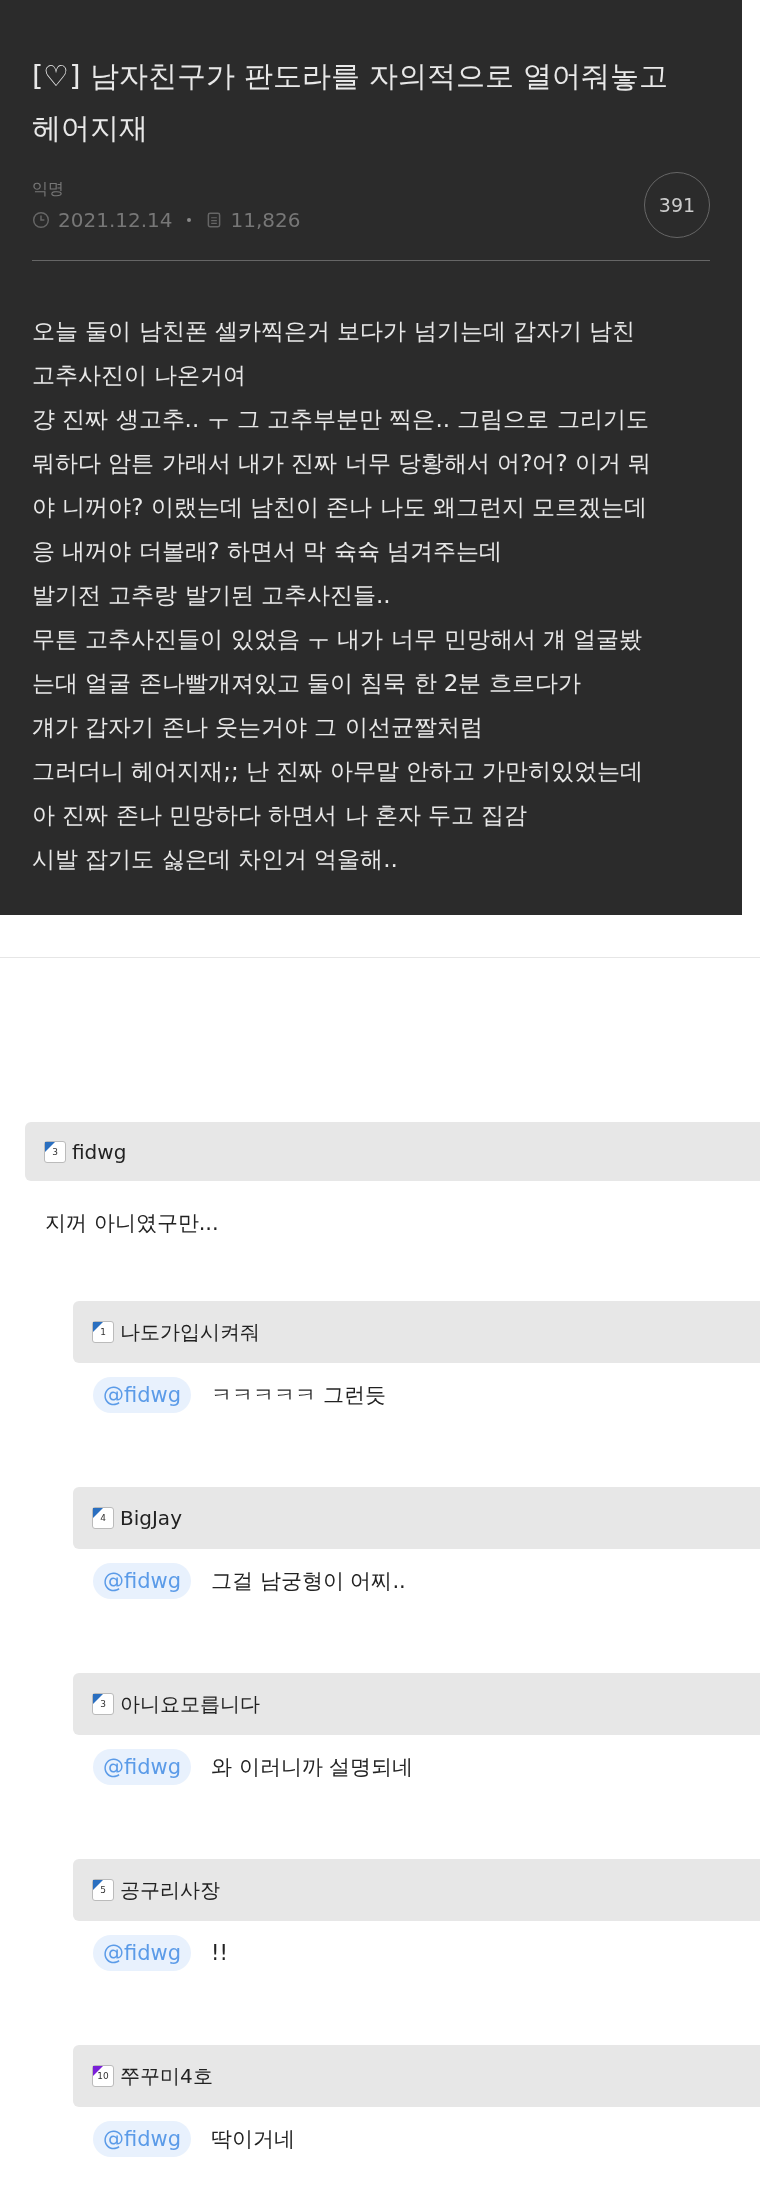  What do you see at coordinates (151, 1518) in the screenshot?
I see `reply-author: BigJay` at bounding box center [151, 1518].